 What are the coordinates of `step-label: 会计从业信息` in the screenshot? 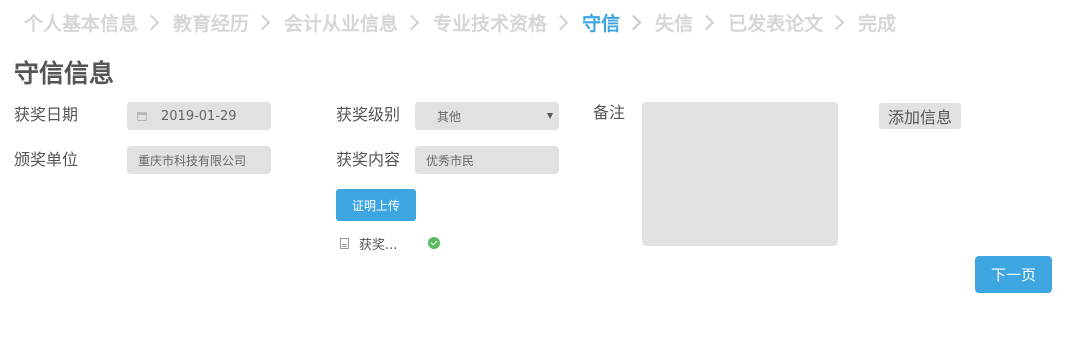 It's located at (341, 23).